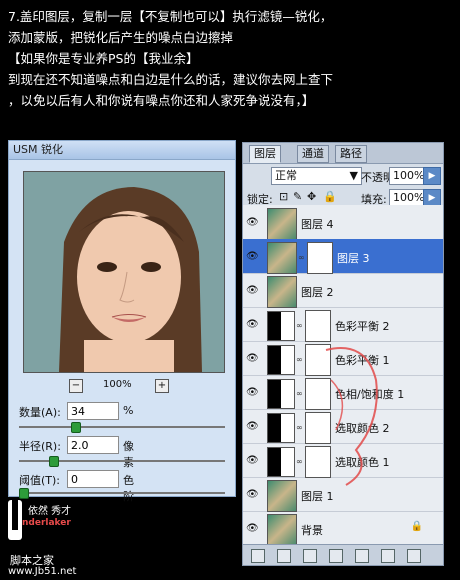 The width and height of the screenshot is (460, 580). Describe the element at coordinates (317, 496) in the screenshot. I see `layer-name: 图层 1` at that location.